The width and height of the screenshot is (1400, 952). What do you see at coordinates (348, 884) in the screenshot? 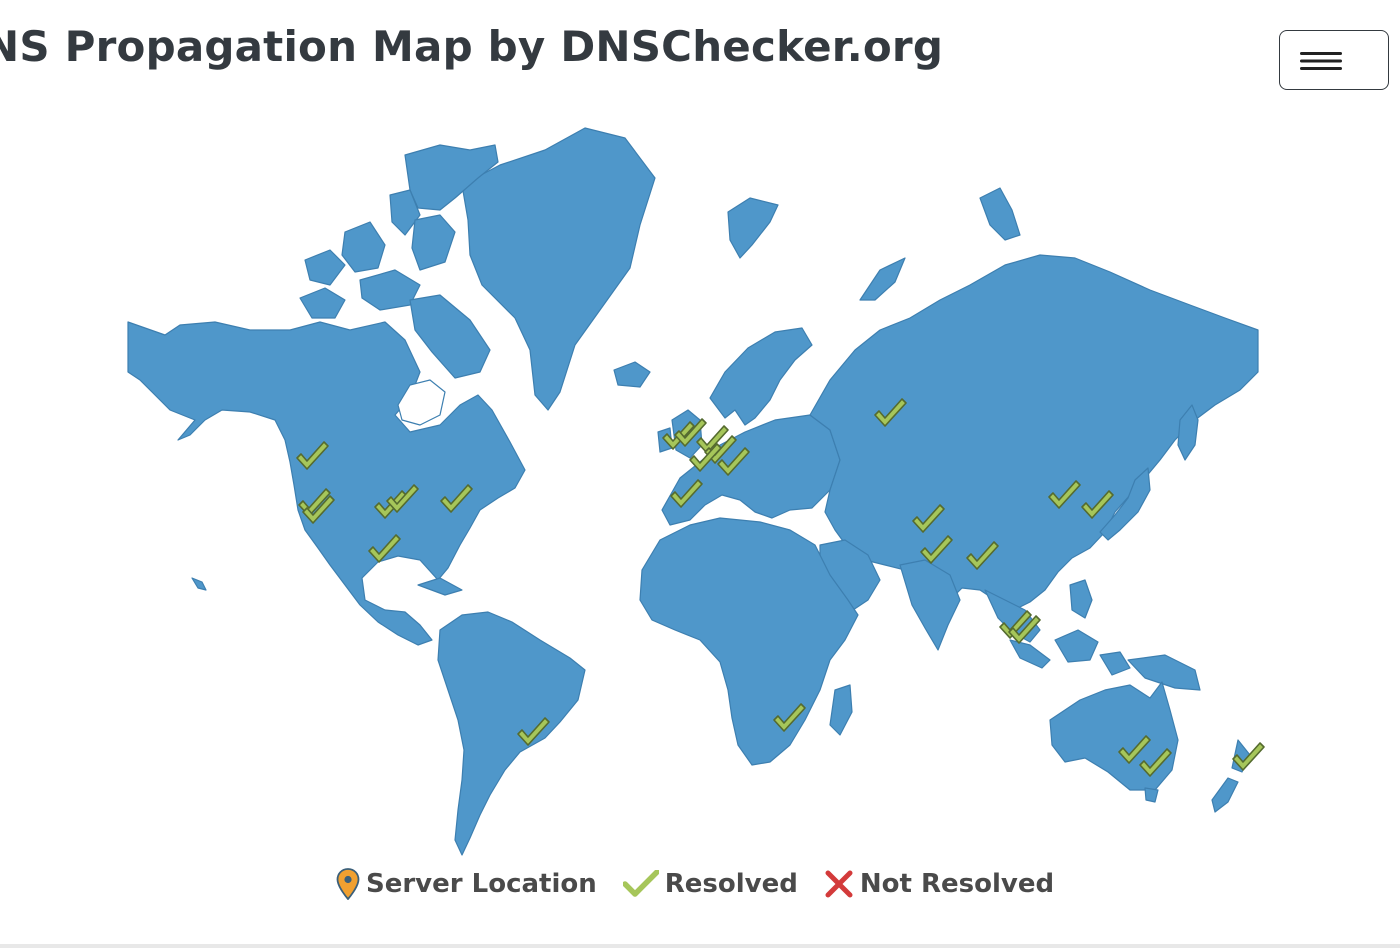
I see `map-pin-icon` at bounding box center [348, 884].